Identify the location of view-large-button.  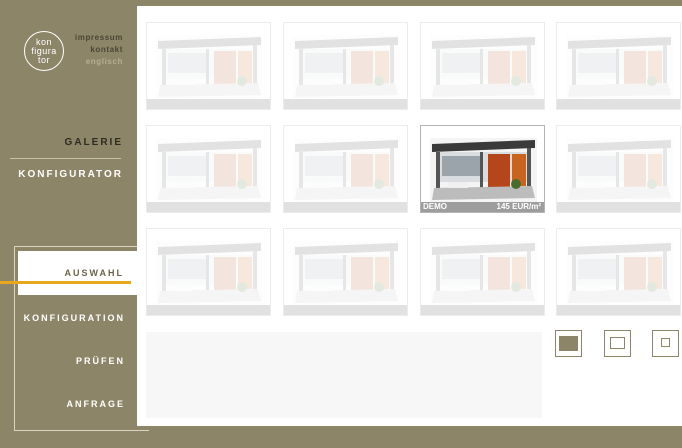
(568, 343).